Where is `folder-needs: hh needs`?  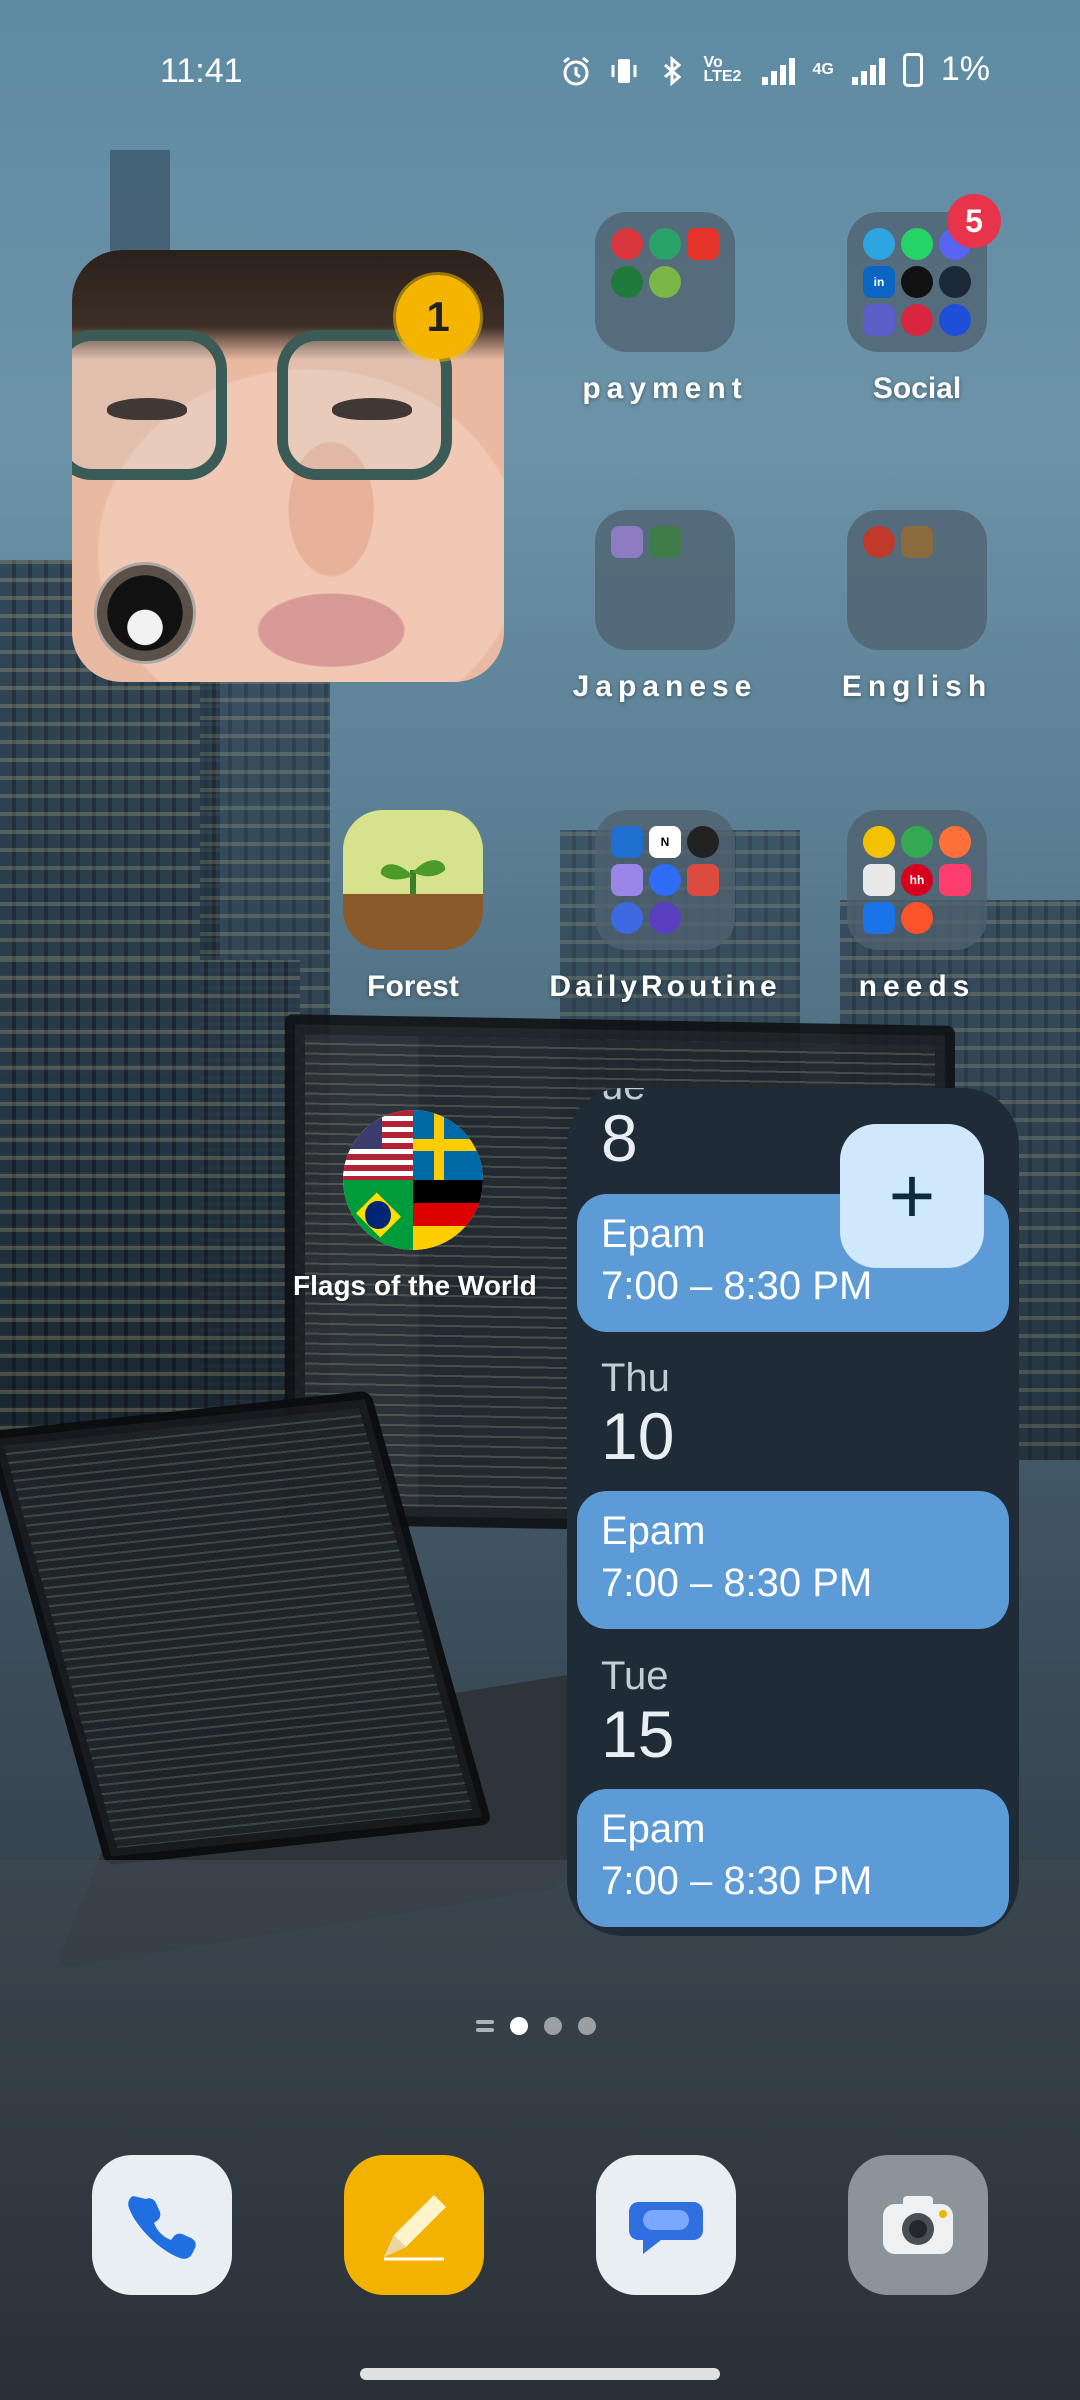 folder-needs: hh needs is located at coordinates (917, 907).